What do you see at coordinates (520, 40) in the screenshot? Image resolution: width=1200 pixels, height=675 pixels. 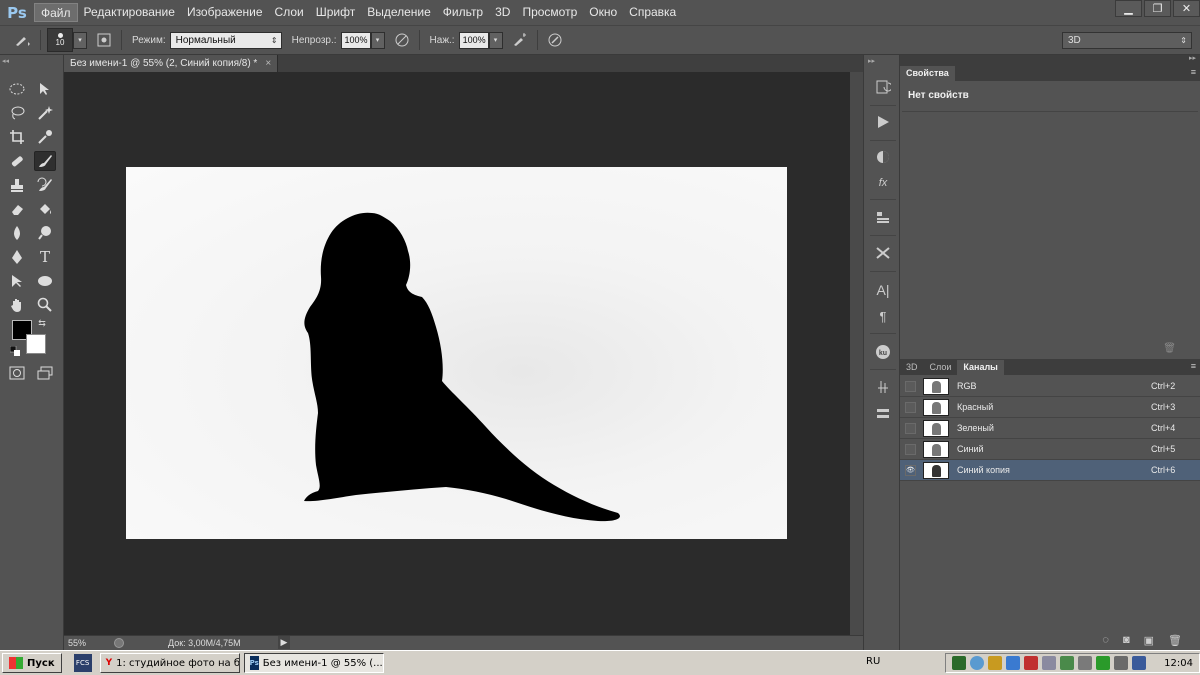 I see `airbrush-icon` at bounding box center [520, 40].